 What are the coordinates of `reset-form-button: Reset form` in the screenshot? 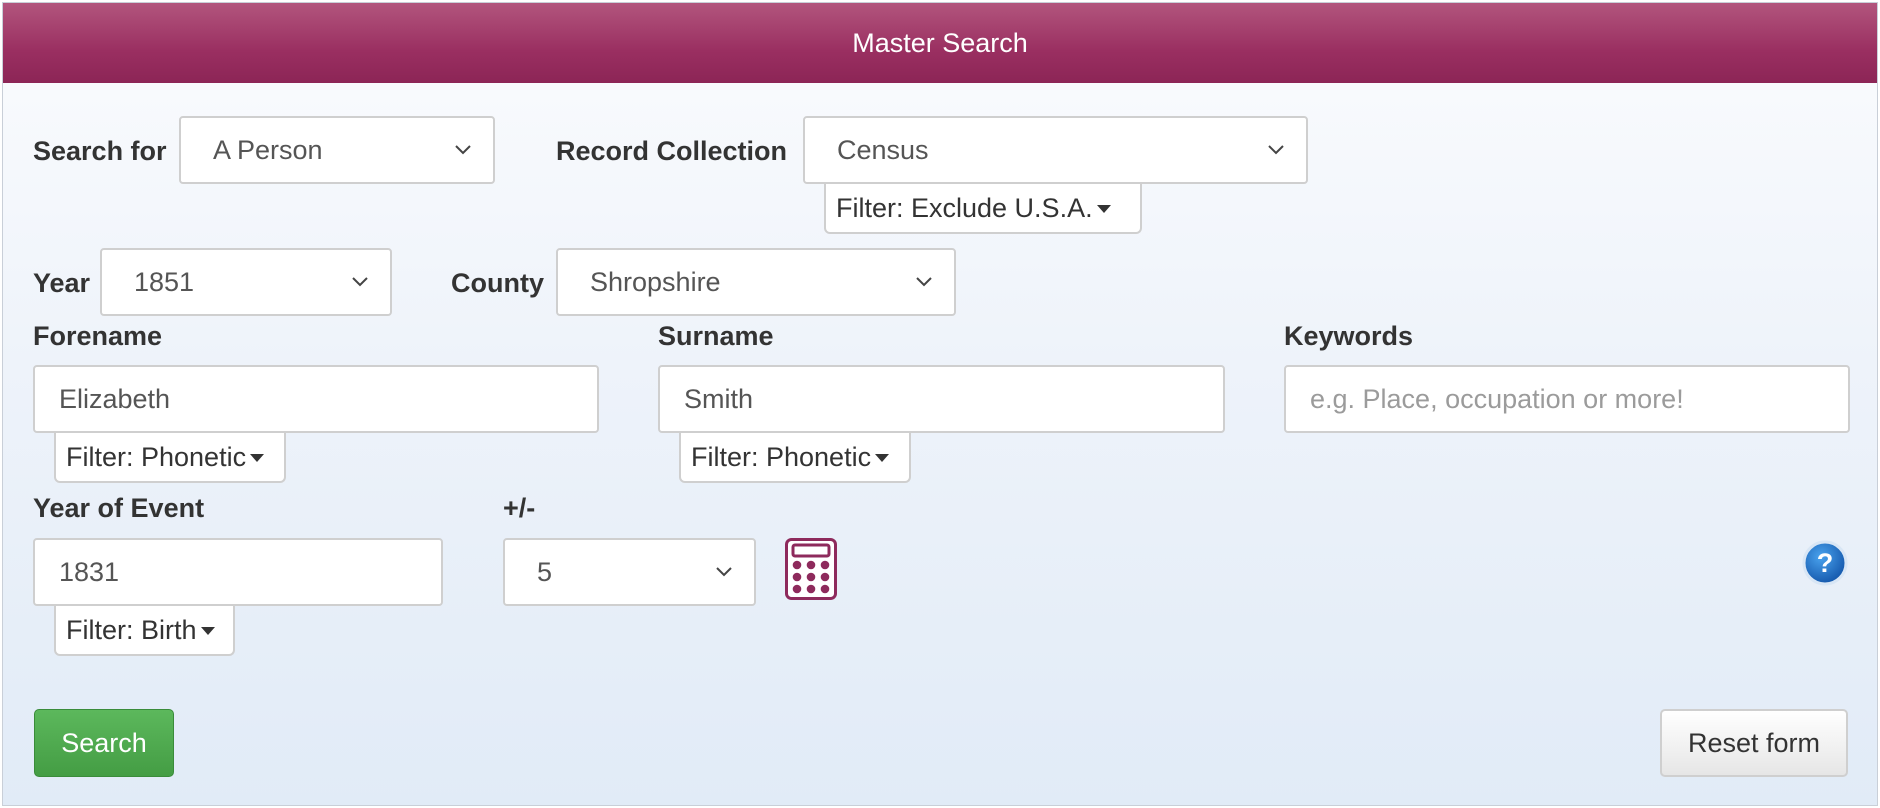 It's located at (1754, 743).